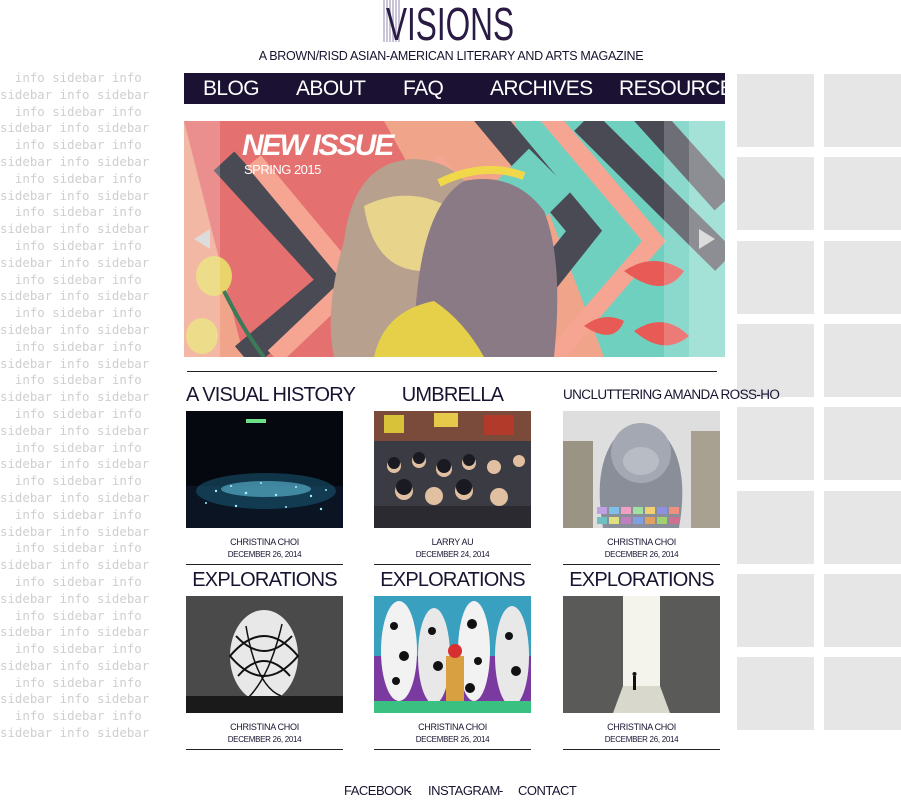  I want to click on hero-prev-button, so click(202, 239).